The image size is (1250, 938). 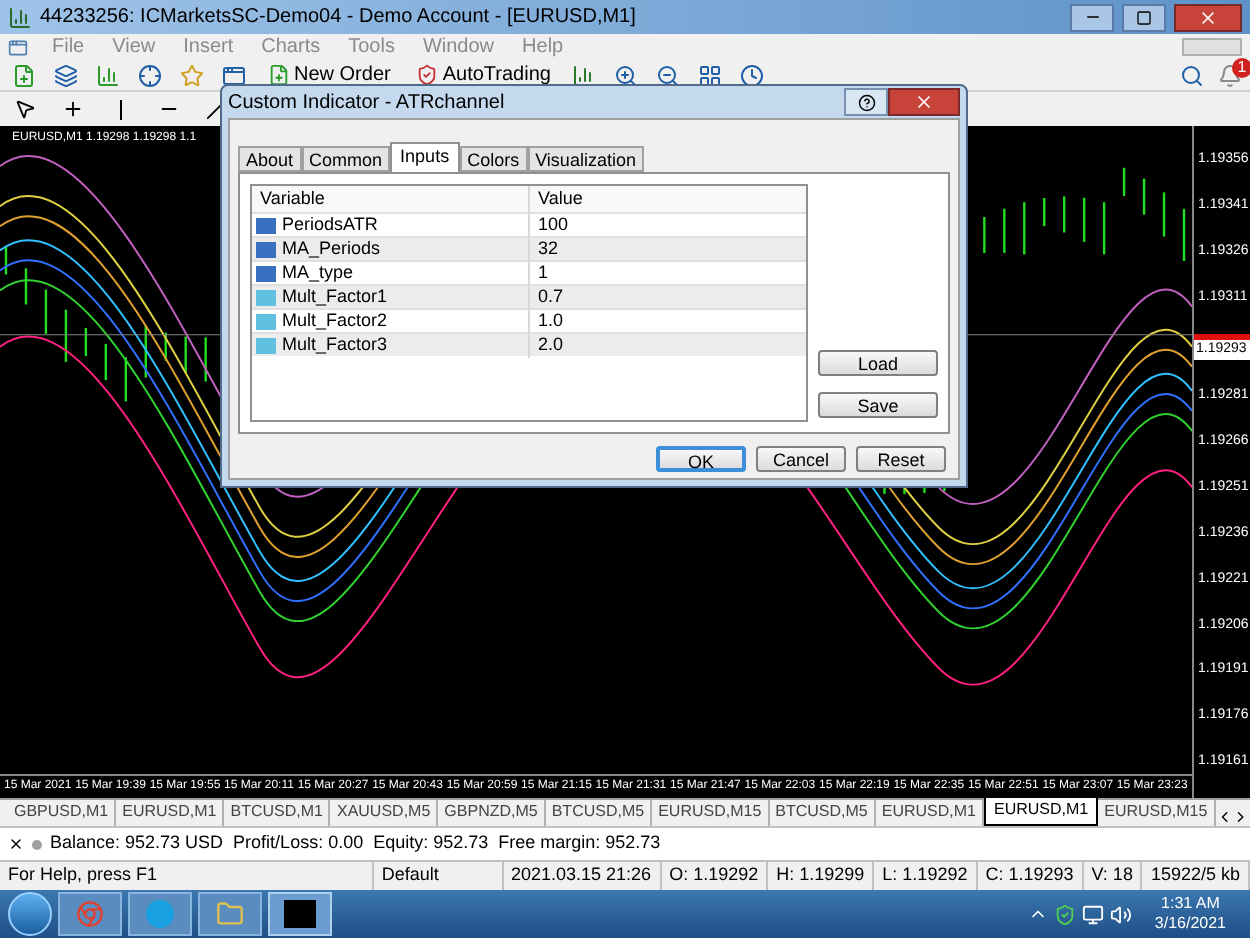 What do you see at coordinates (801, 459) in the screenshot?
I see `dialog-button: Cancel` at bounding box center [801, 459].